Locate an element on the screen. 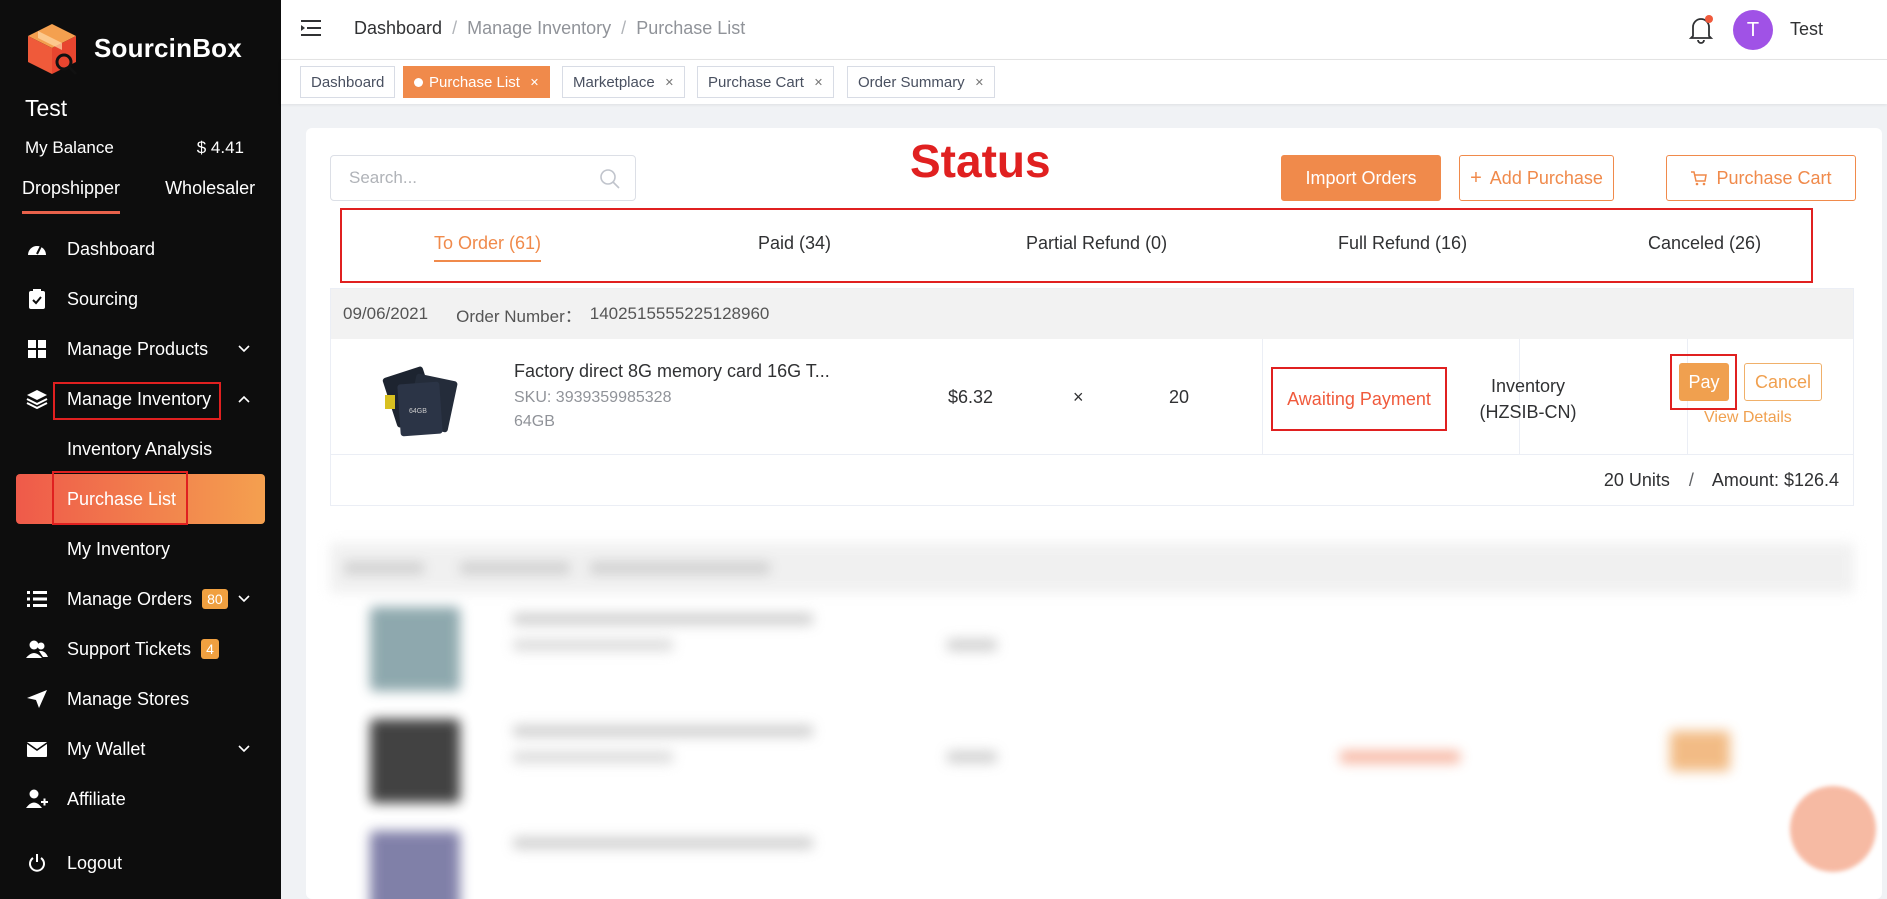 The width and height of the screenshot is (1887, 899). user-plus-icon is located at coordinates (37, 798).